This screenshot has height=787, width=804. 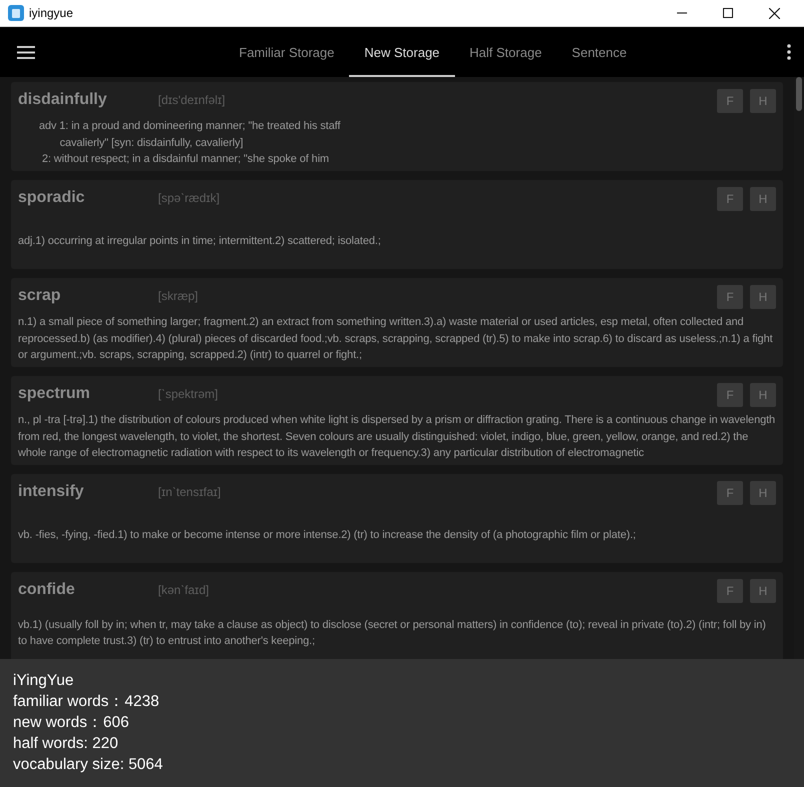 I want to click on more-icon, so click(x=789, y=52).